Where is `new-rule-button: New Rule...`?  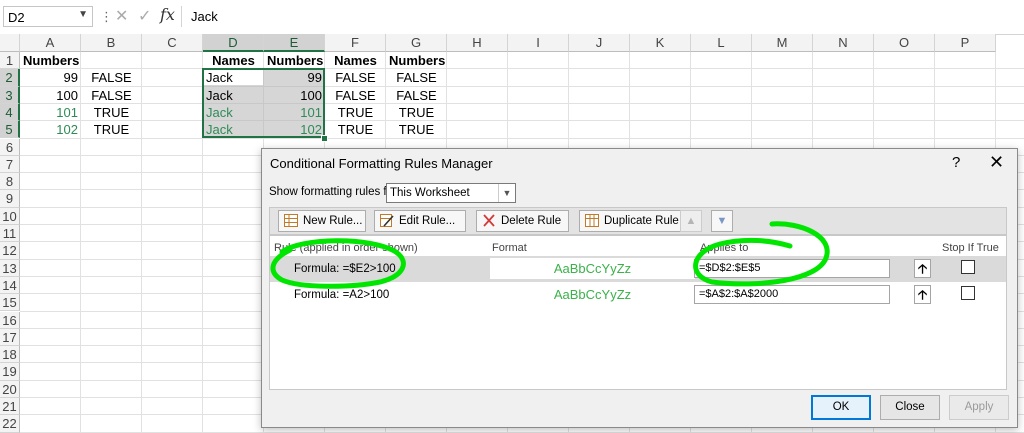 new-rule-button: New Rule... is located at coordinates (322, 221).